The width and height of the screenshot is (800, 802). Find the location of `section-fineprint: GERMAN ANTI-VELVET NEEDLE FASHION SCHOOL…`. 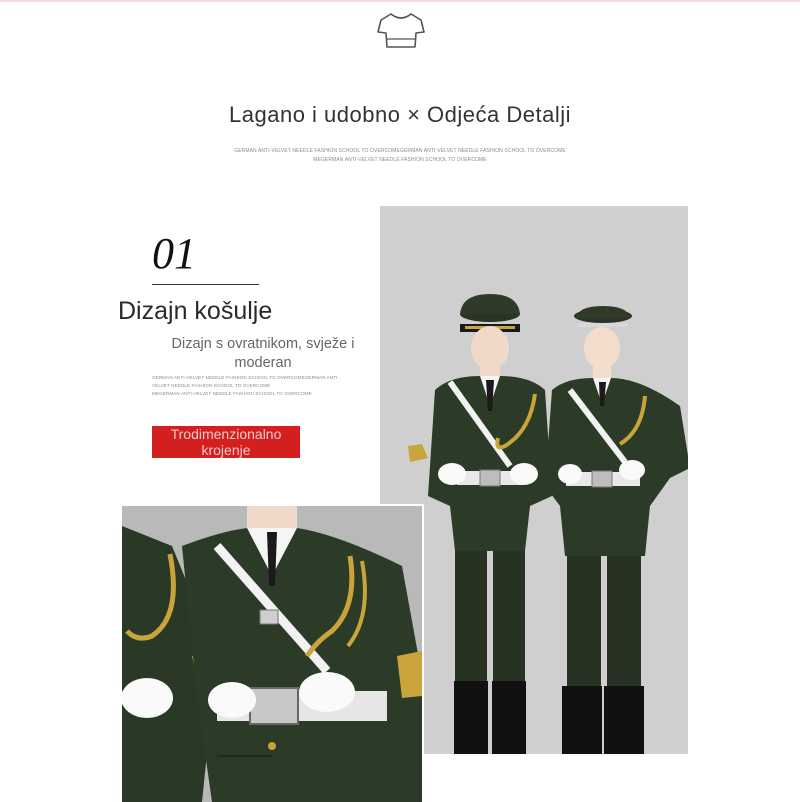

section-fineprint: GERMAN ANTI-VELVET NEEDLE FASHION SCHOOL… is located at coordinates (246, 377).